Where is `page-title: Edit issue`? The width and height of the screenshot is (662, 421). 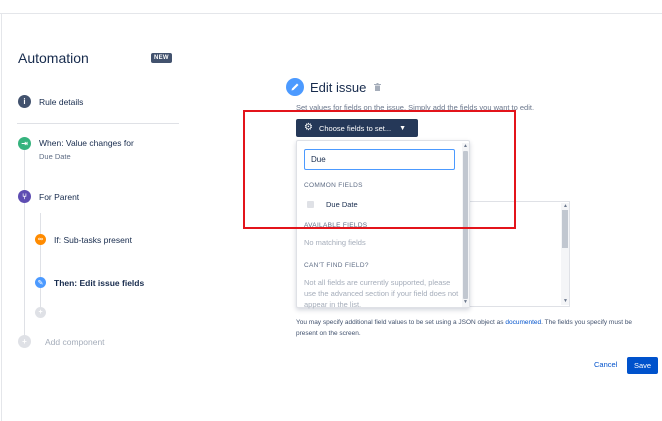
page-title: Edit issue is located at coordinates (338, 87).